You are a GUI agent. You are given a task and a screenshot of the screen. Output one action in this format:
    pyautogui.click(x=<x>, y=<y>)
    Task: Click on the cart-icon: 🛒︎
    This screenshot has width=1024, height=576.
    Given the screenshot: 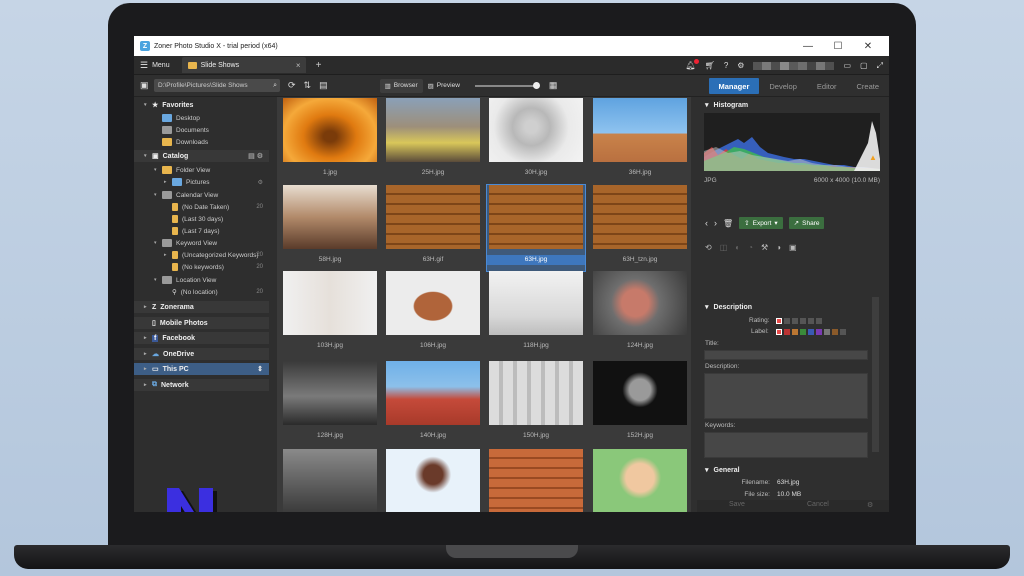 What is the action you would take?
    pyautogui.click(x=710, y=65)
    